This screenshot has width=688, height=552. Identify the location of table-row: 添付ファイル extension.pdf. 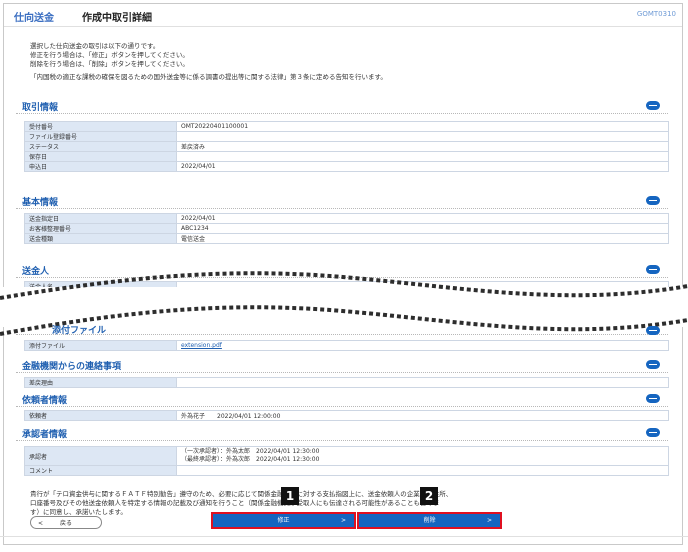
(346, 345).